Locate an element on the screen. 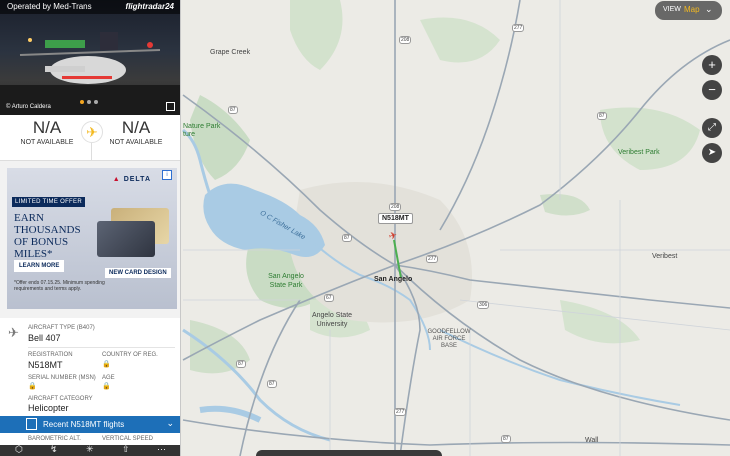 The width and height of the screenshot is (730, 456). label-ture: ture is located at coordinates (189, 134).